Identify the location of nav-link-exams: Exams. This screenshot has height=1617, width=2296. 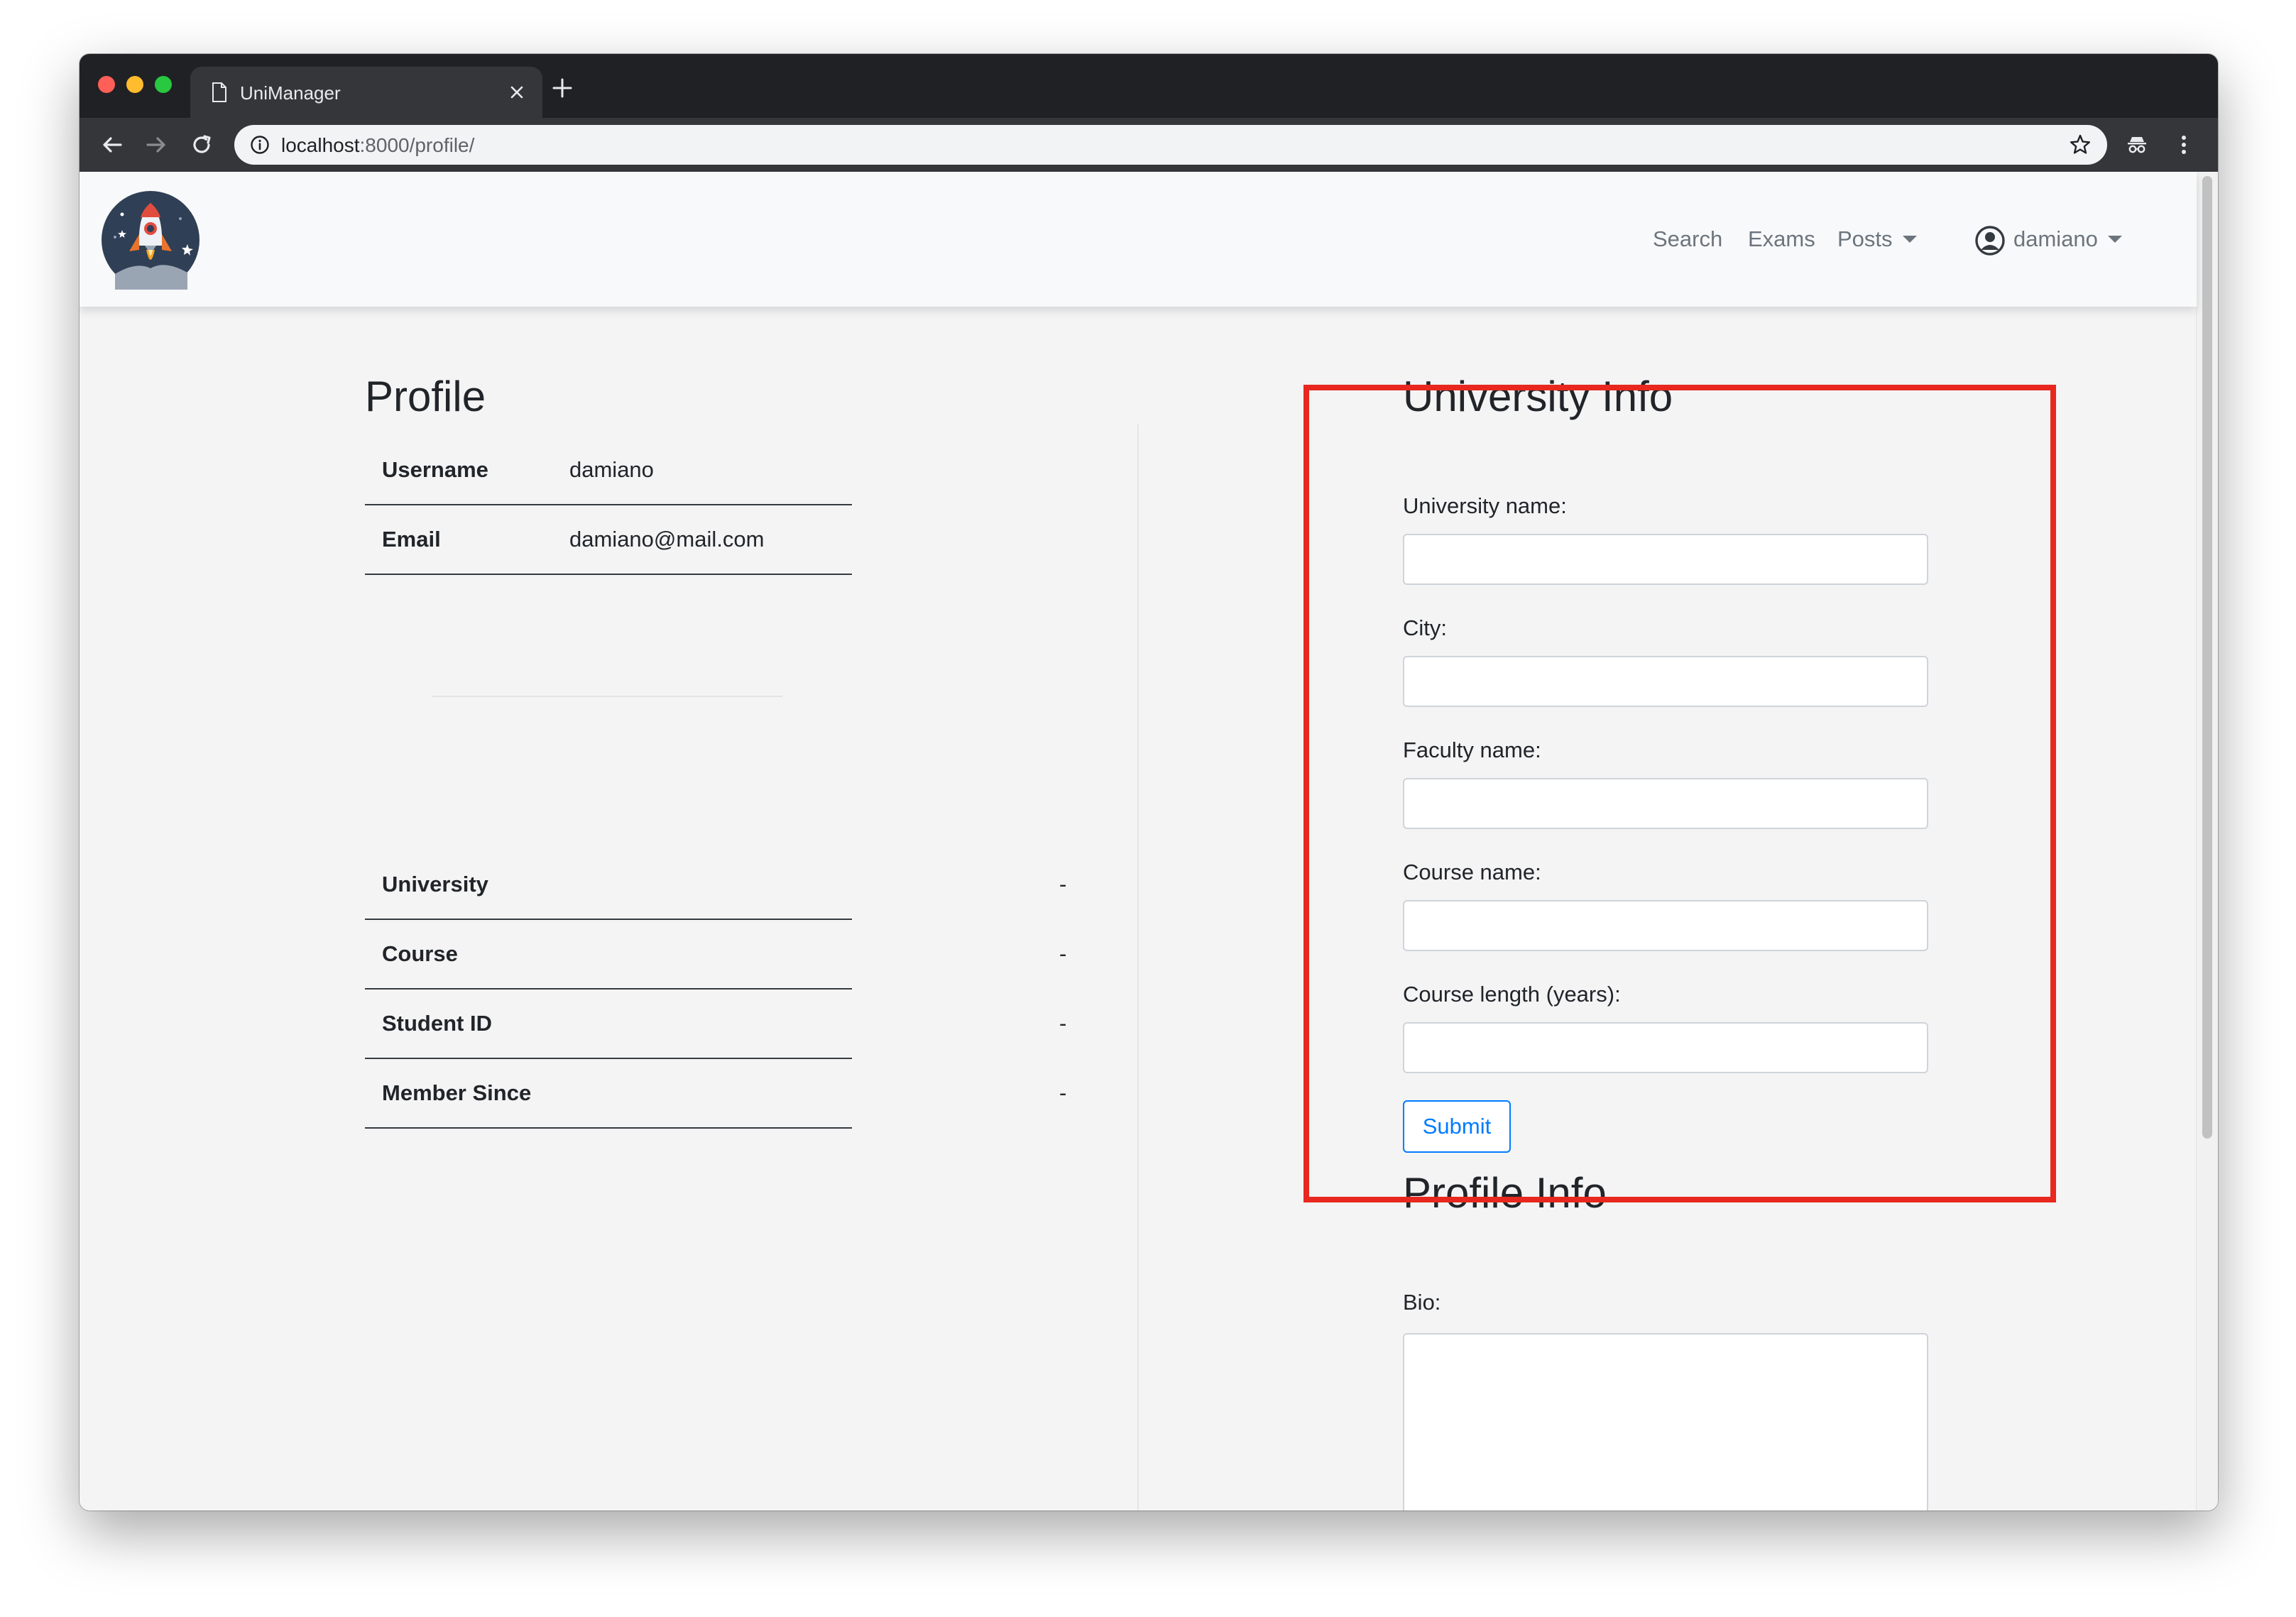
(1781, 239).